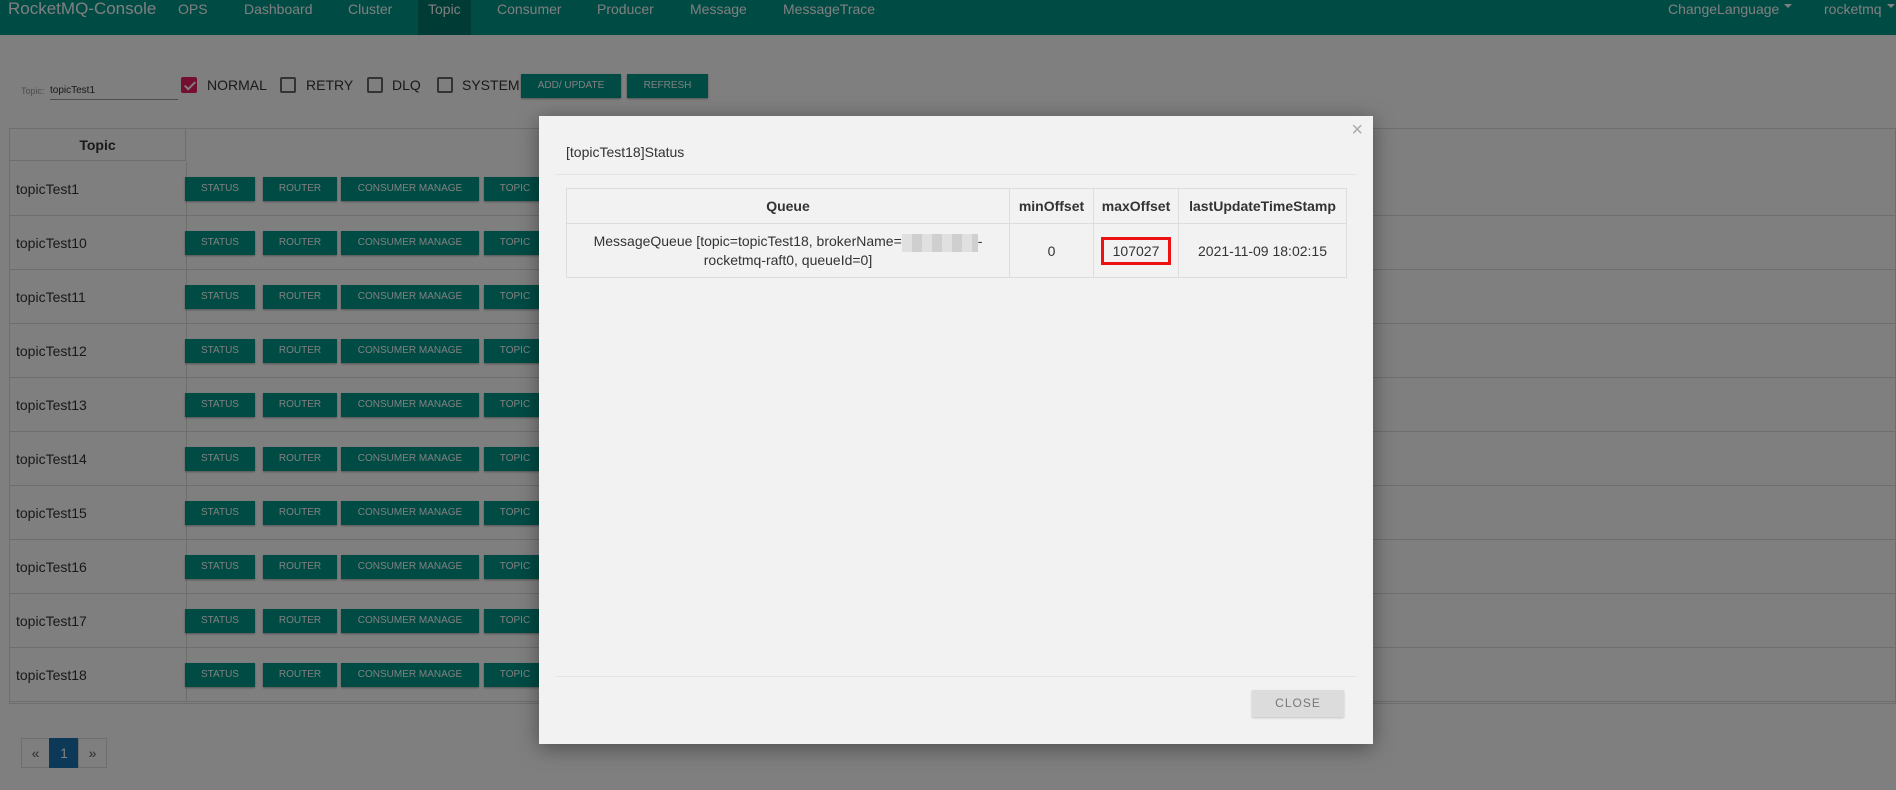 This screenshot has height=790, width=1896. Describe the element at coordinates (980, 241) in the screenshot. I see `queue-text-part2: -` at that location.